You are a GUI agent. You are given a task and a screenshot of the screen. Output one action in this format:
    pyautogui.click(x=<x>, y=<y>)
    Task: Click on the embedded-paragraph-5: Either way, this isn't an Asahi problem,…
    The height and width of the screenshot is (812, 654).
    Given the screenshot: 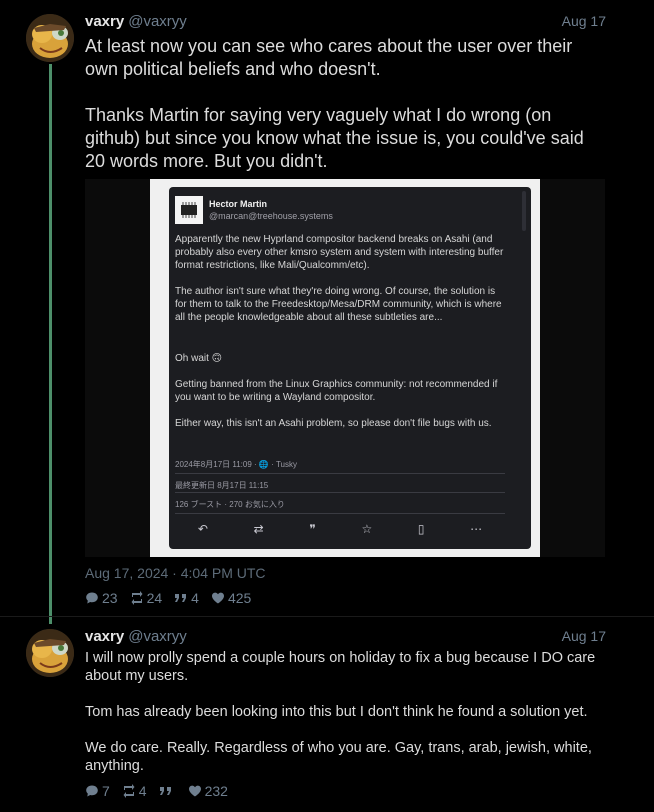 What is the action you would take?
    pyautogui.click(x=333, y=423)
    